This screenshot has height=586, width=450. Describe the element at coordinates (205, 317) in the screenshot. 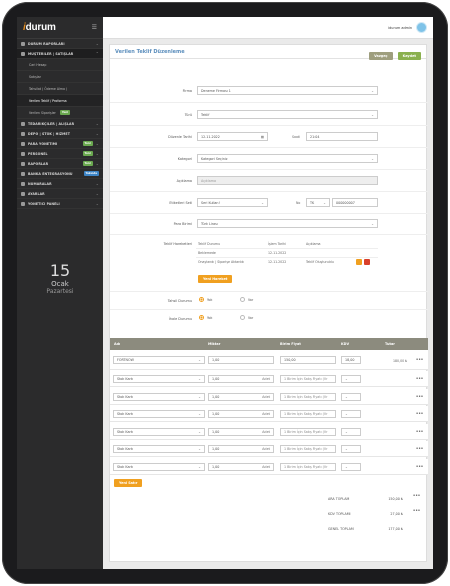

I see `ihale-radio-yok: Yok` at that location.